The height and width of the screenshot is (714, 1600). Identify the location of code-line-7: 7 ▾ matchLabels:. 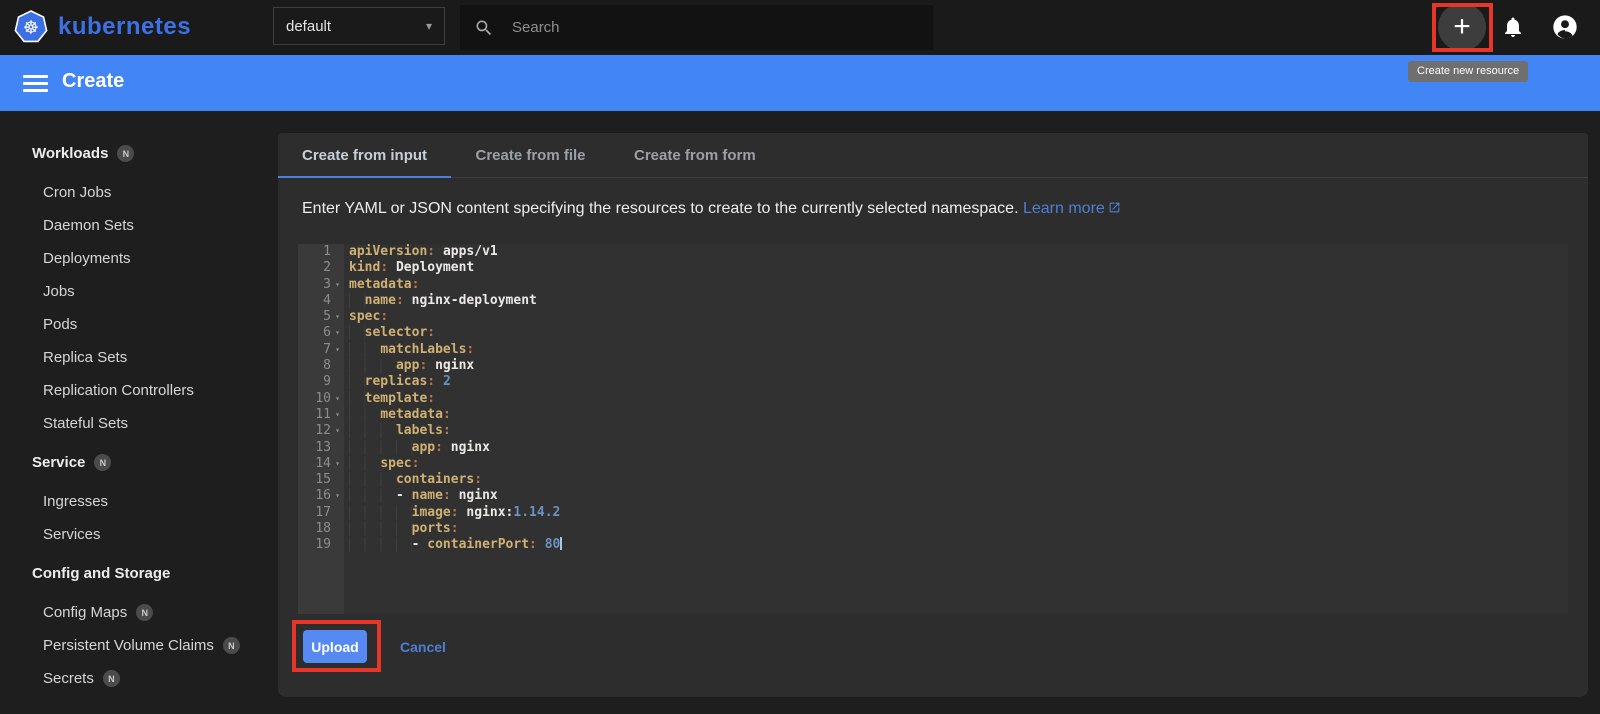
(933, 350).